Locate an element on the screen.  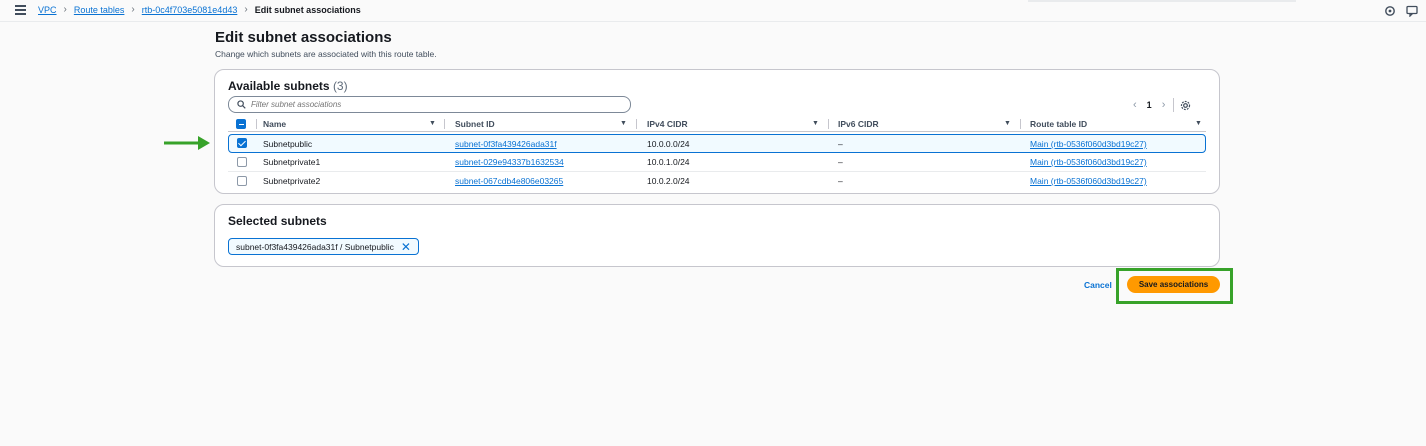
feedback-icon is located at coordinates (1412, 11).